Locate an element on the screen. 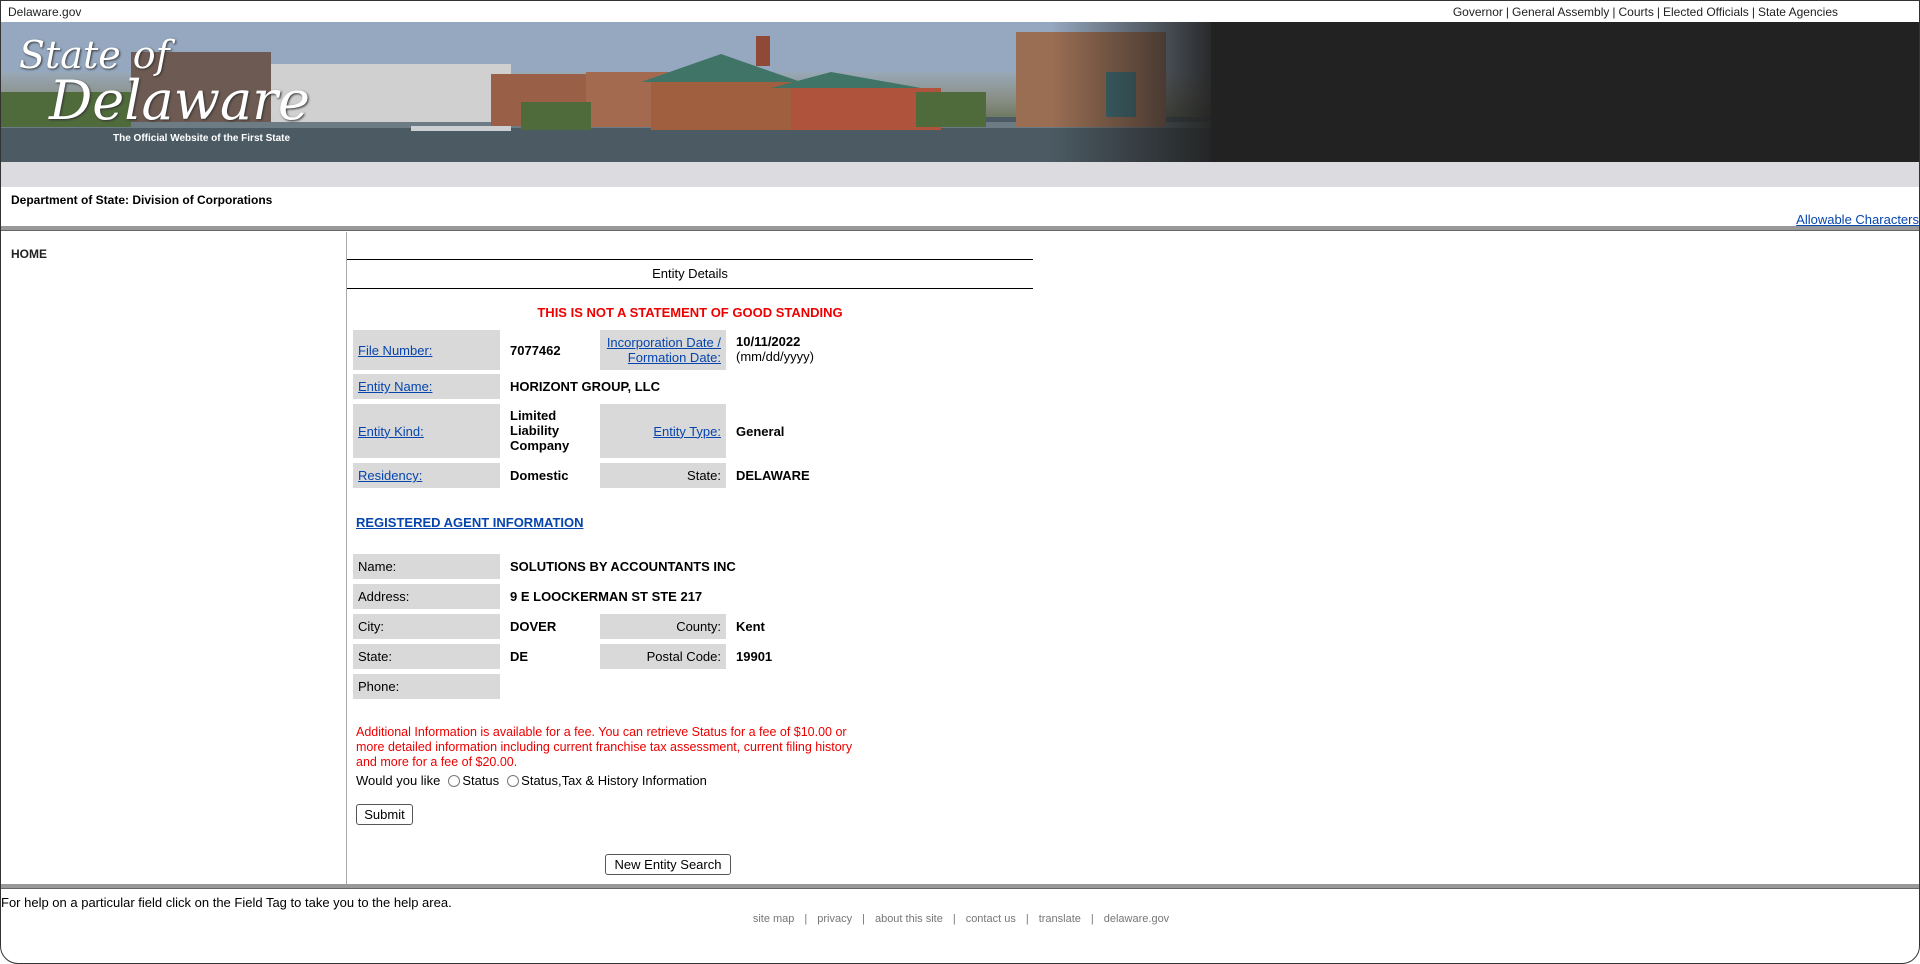 Image resolution: width=1920 pixels, height=964 pixels. file-number-label: File Number: is located at coordinates (426, 350).